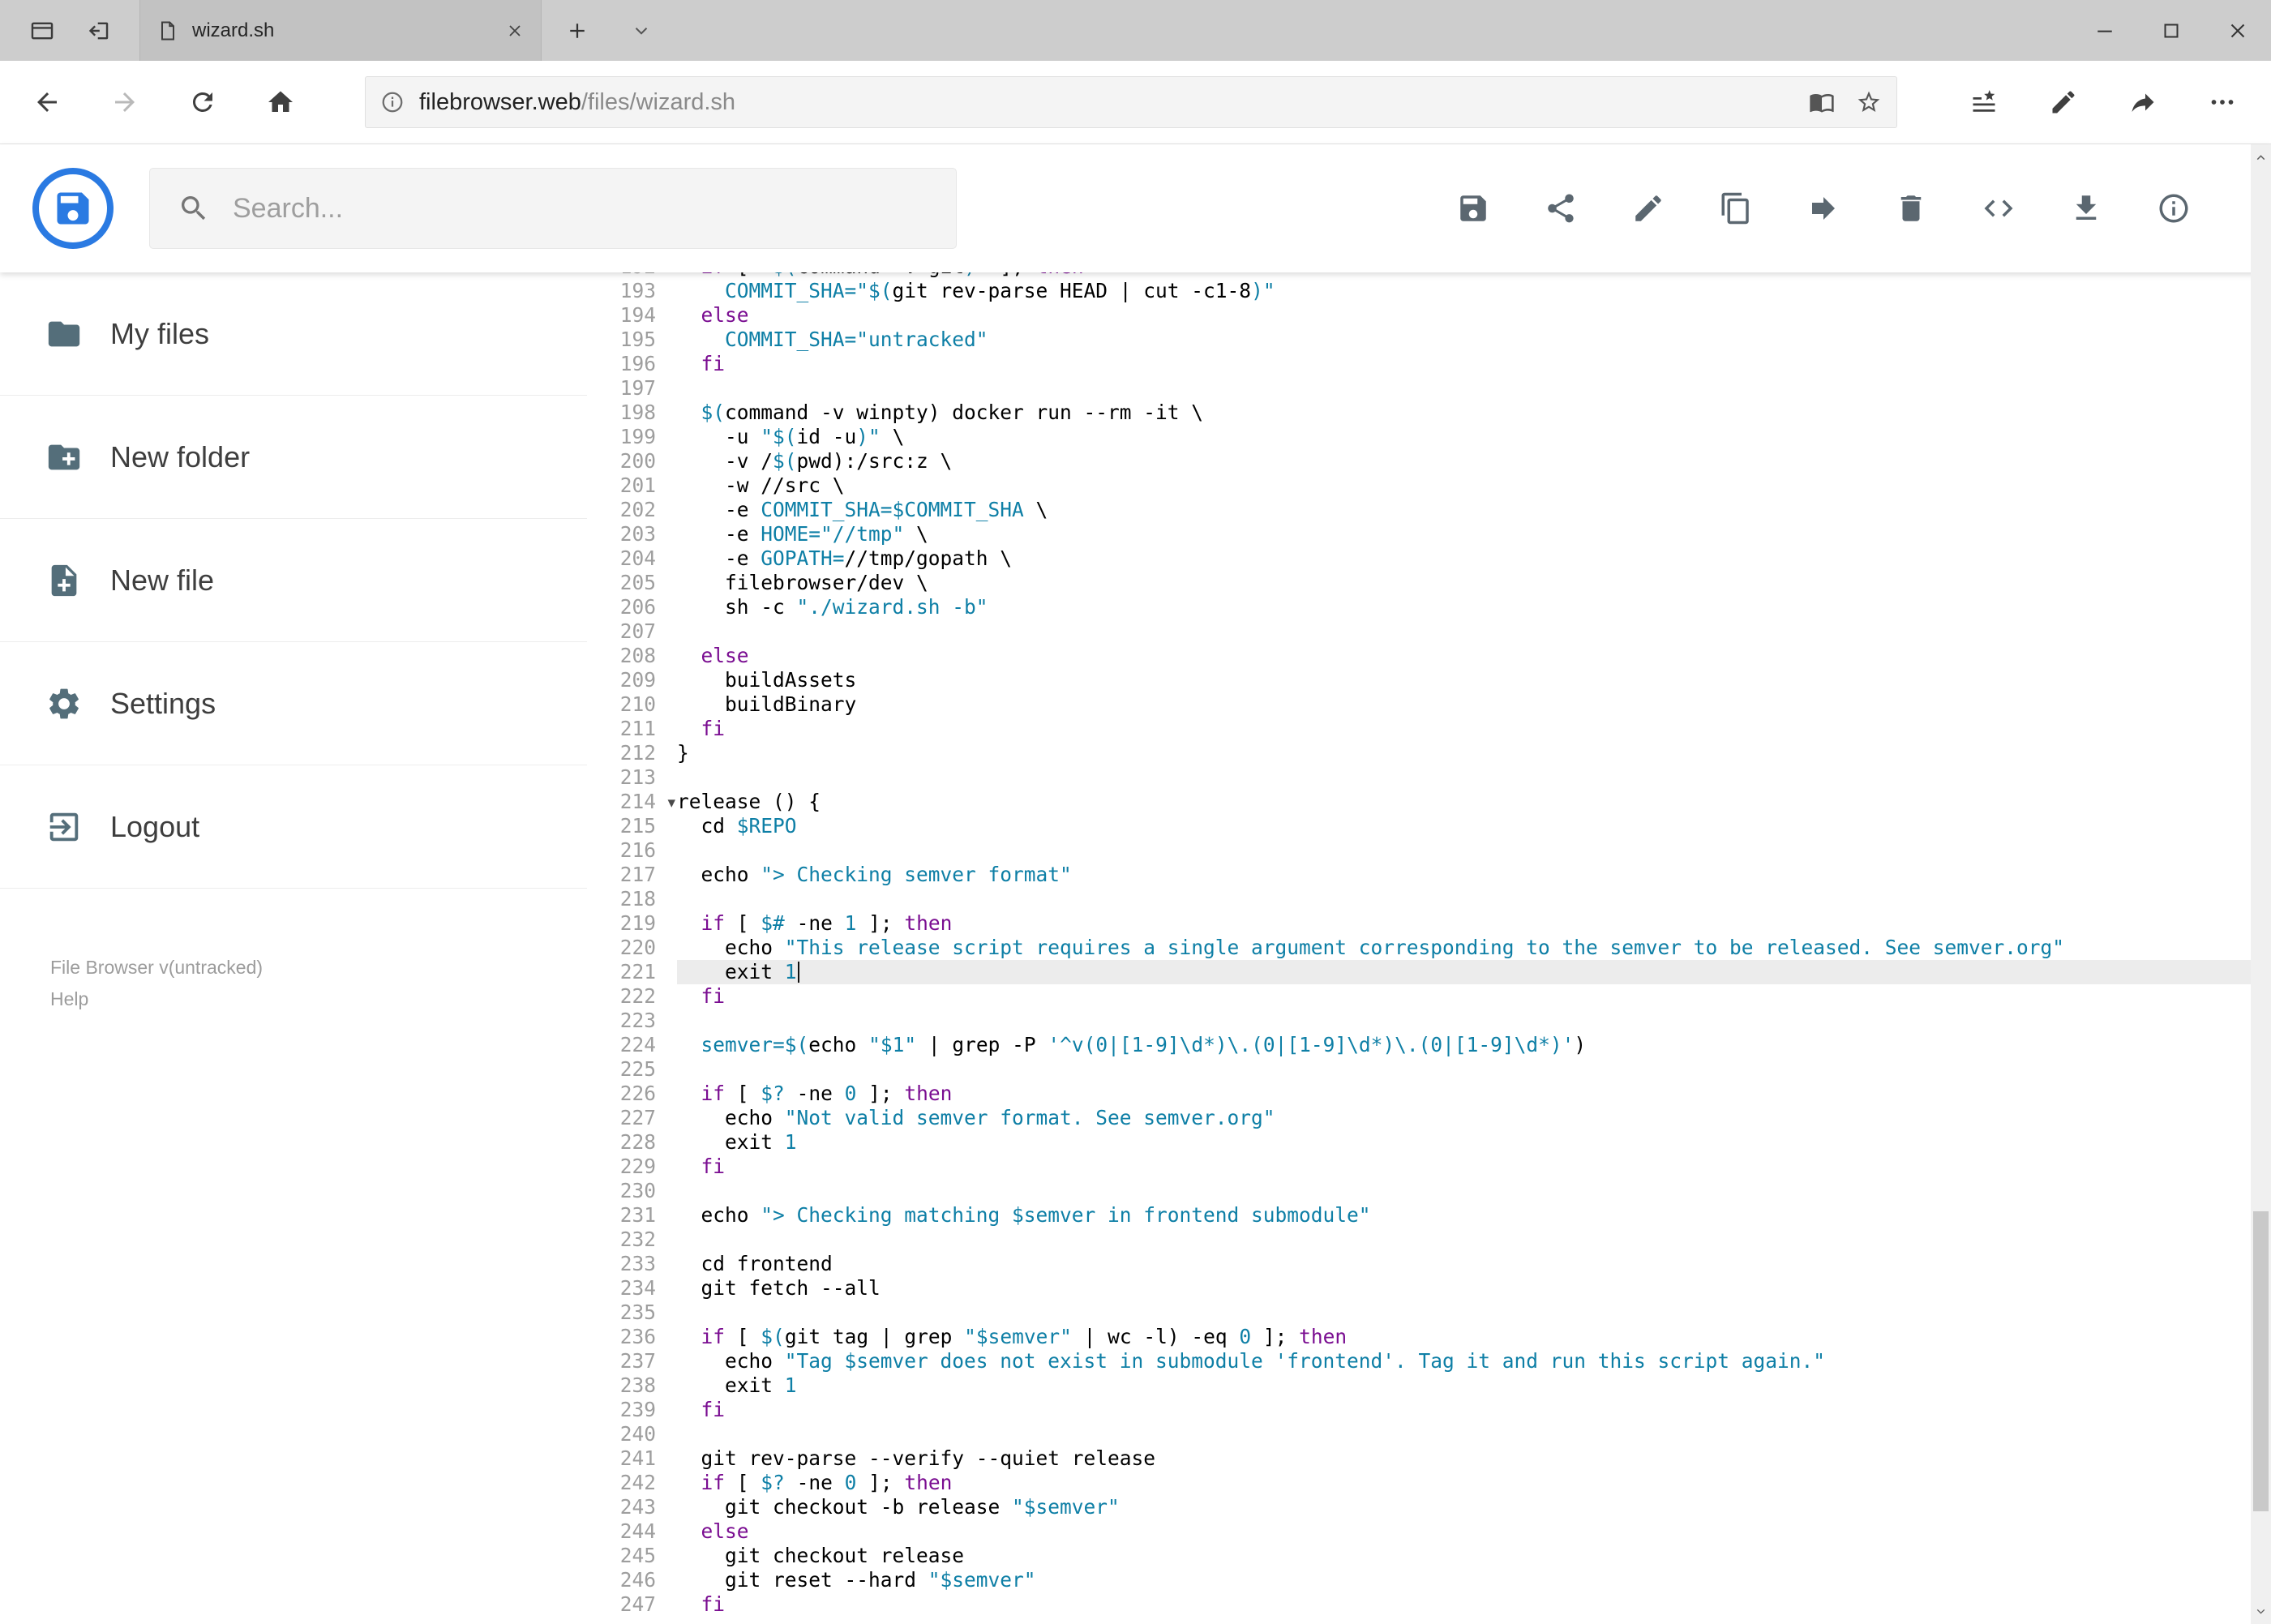 The width and height of the screenshot is (2271, 1624). I want to click on code-line: if [ $# -ne 1 ]; then, so click(1464, 924).